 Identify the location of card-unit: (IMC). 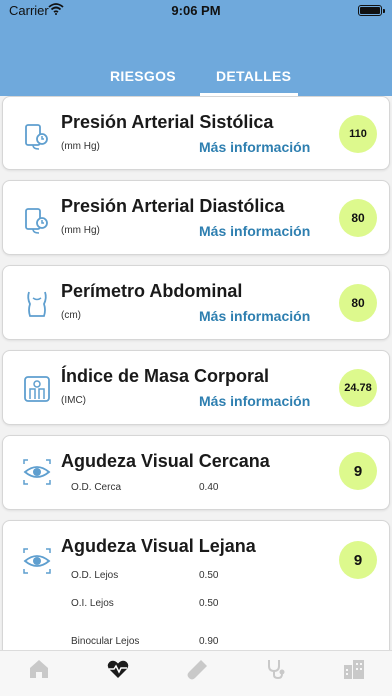
(73, 400).